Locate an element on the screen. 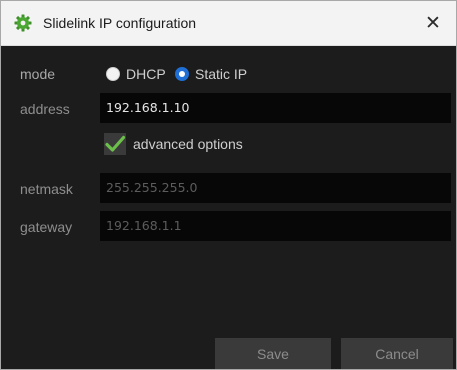  cancel-button: Cancel is located at coordinates (397, 353).